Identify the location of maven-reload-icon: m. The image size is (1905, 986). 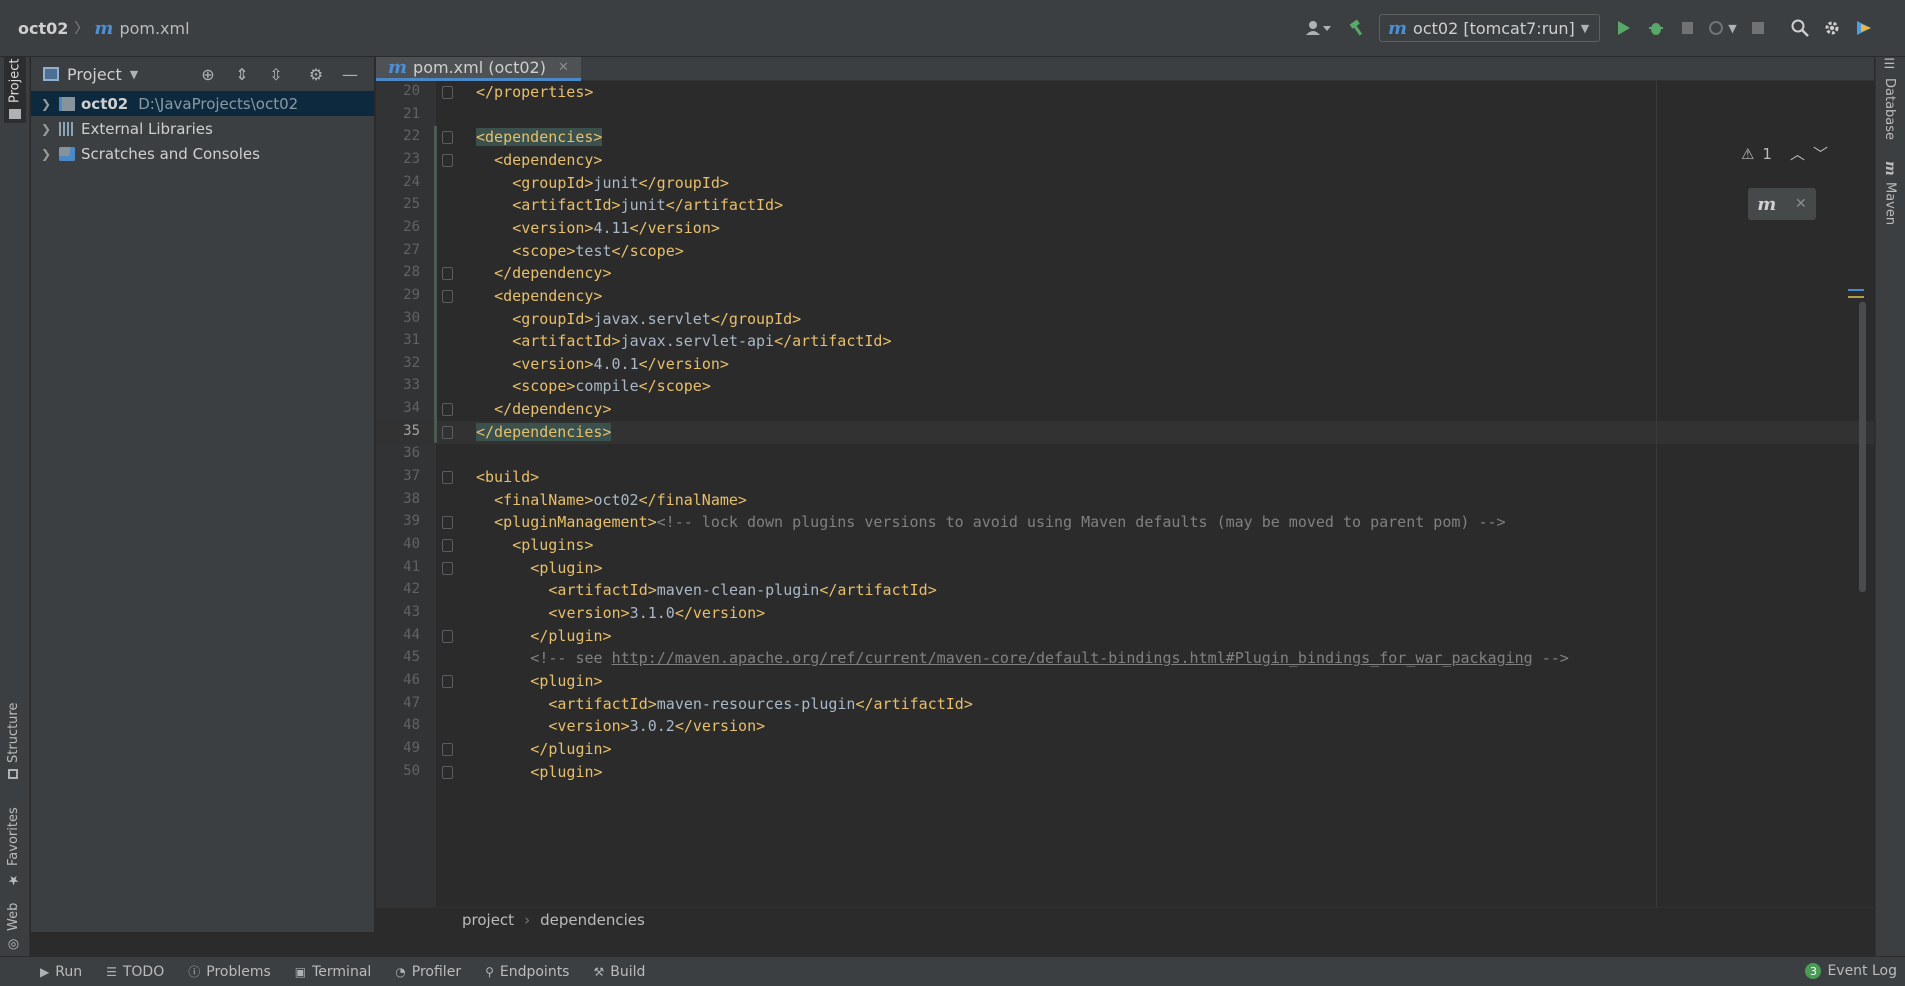
(1766, 204).